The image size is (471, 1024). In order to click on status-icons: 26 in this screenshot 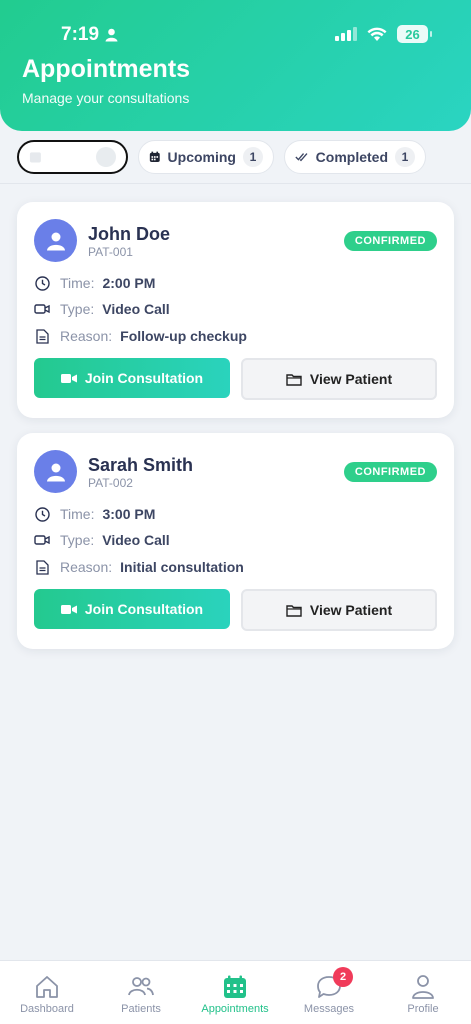, I will do `click(383, 34)`.